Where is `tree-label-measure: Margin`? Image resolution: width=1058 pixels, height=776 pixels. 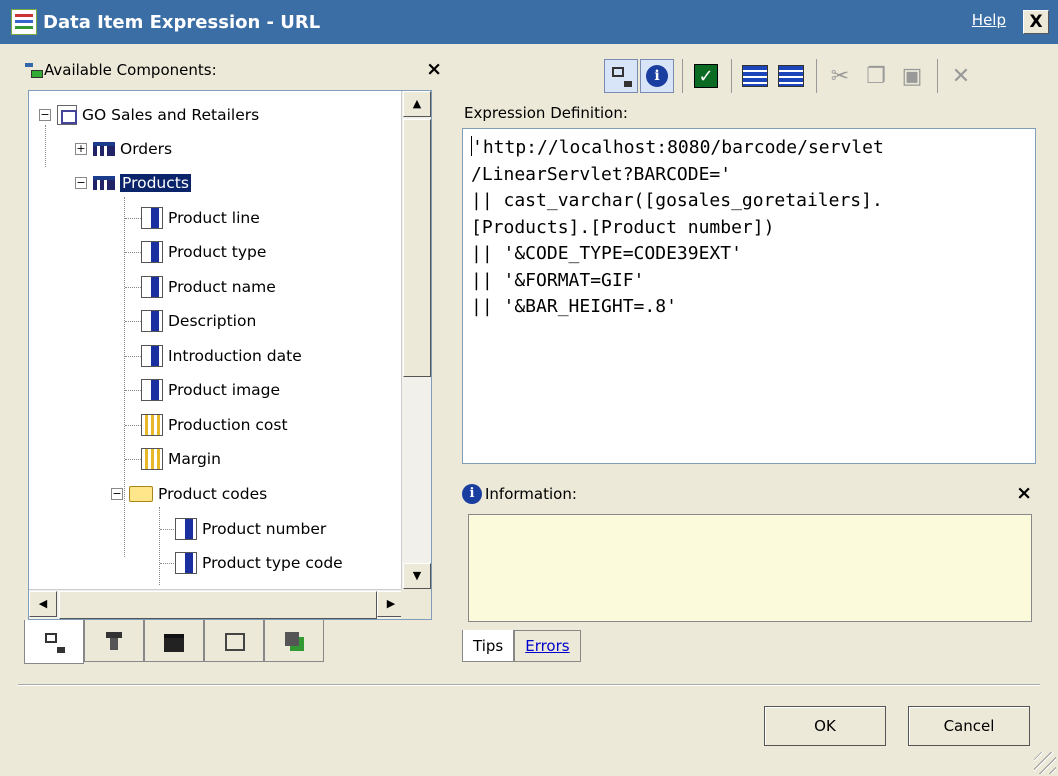 tree-label-measure: Margin is located at coordinates (194, 459).